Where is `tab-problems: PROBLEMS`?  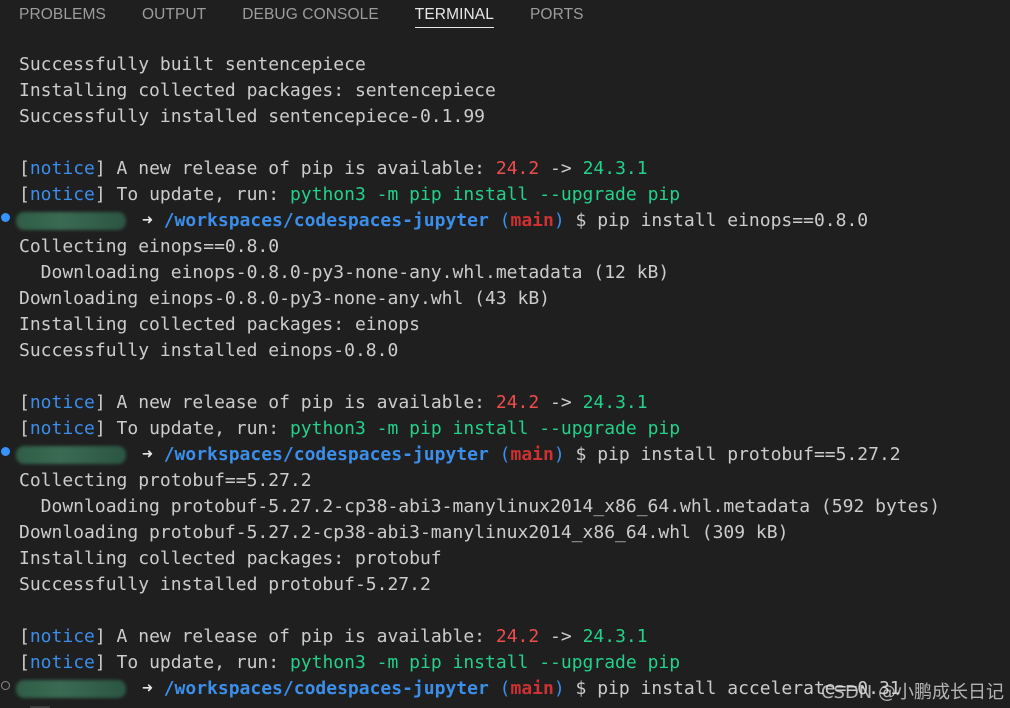 tab-problems: PROBLEMS is located at coordinates (62, 14).